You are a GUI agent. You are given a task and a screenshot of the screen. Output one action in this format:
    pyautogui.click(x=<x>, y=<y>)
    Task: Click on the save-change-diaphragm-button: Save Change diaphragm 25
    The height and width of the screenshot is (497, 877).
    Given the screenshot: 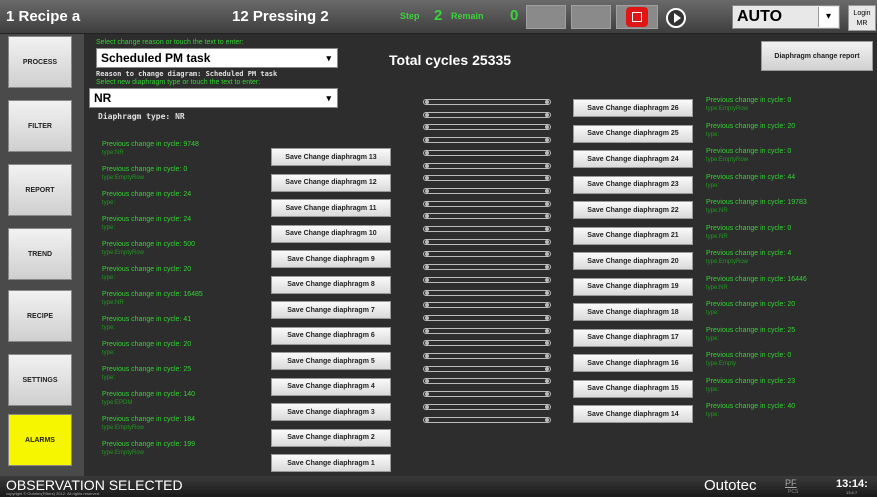 What is the action you would take?
    pyautogui.click(x=633, y=133)
    